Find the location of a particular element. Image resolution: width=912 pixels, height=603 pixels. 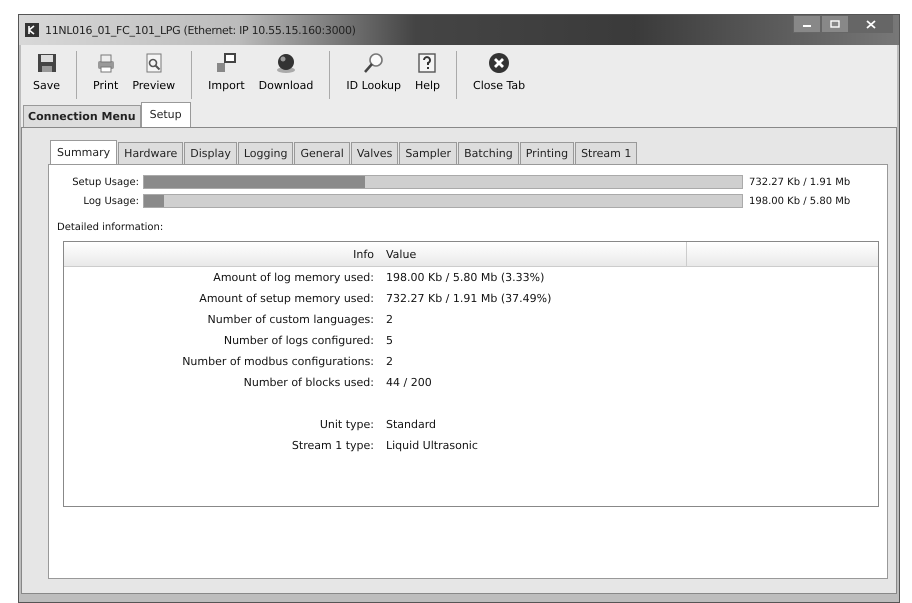

toolbar-button: Print is located at coordinates (105, 75).